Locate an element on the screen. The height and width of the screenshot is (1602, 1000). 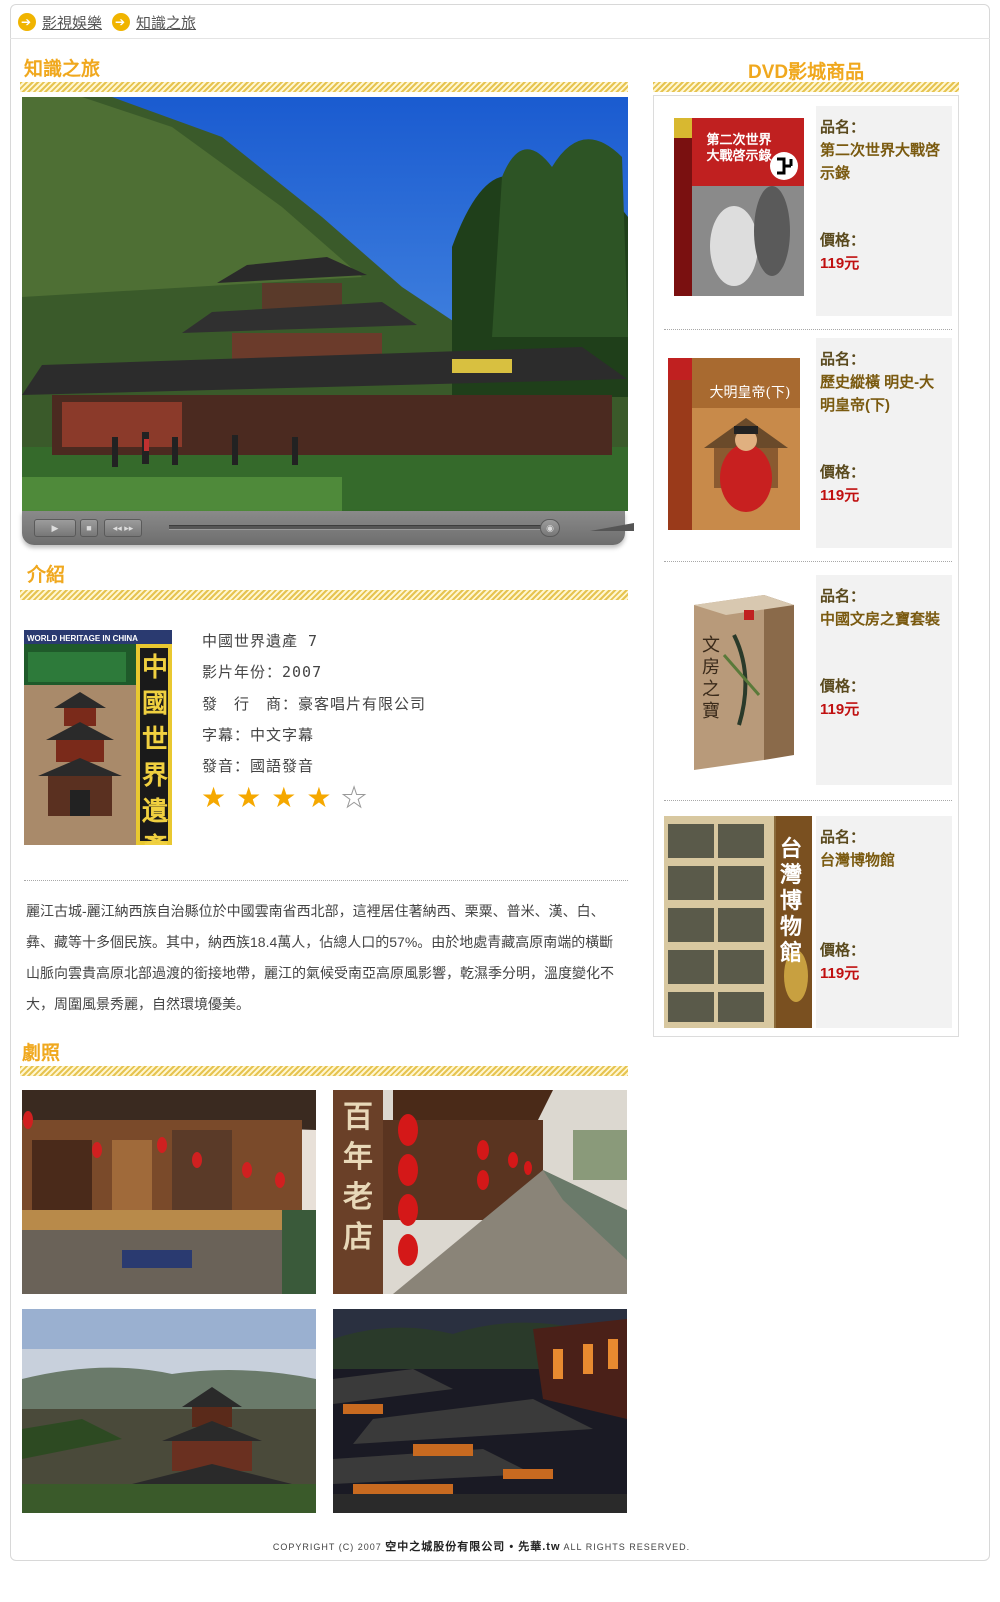
dvd-cover-title: 文房之寶 is located at coordinates (711, 678).